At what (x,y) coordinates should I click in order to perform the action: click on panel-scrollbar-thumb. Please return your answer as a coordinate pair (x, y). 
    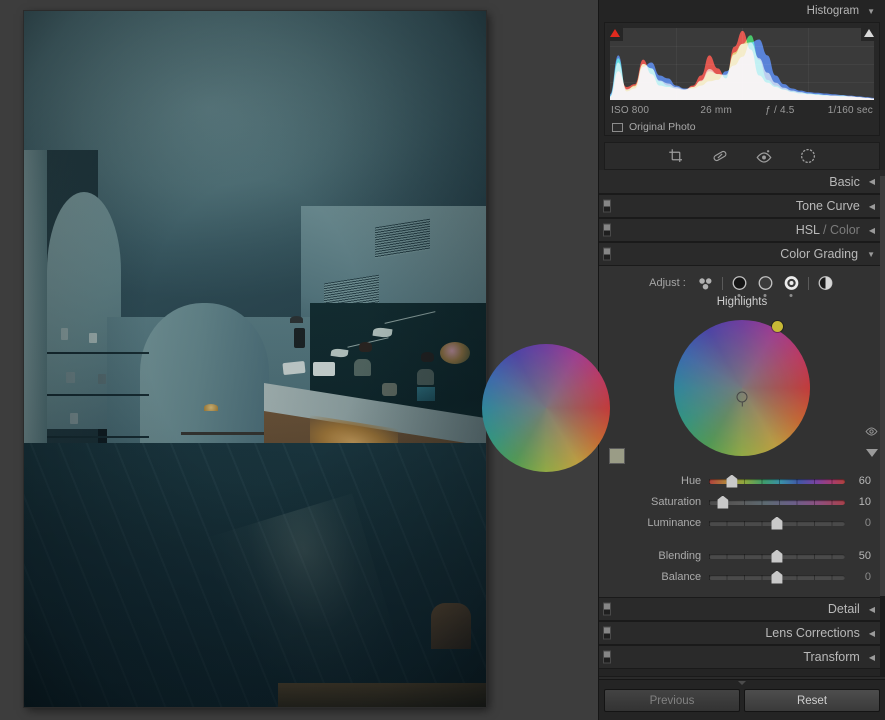
    Looking at the image, I should click on (882, 386).